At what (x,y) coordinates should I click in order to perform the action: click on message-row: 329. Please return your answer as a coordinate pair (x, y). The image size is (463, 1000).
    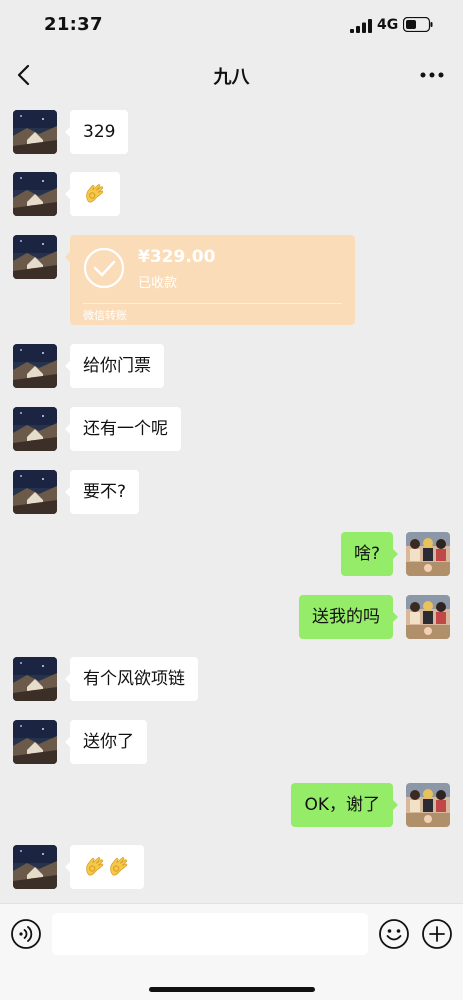
    Looking at the image, I should click on (231, 133).